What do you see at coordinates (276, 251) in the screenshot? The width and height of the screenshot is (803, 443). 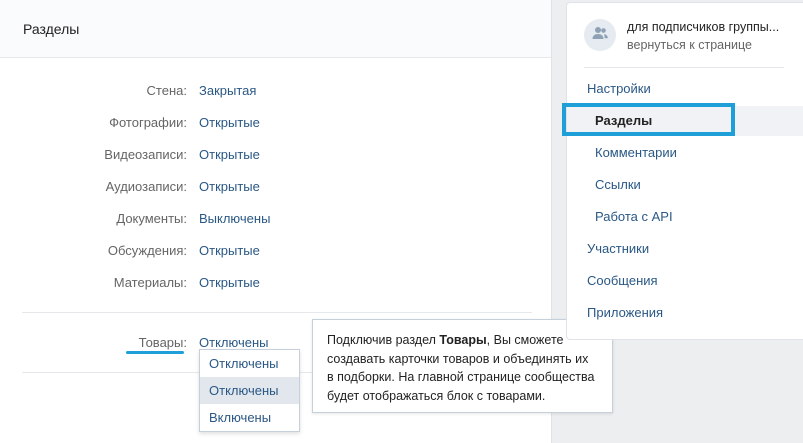 I see `setting-row-discussions: Обсуждения: Открытые` at bounding box center [276, 251].